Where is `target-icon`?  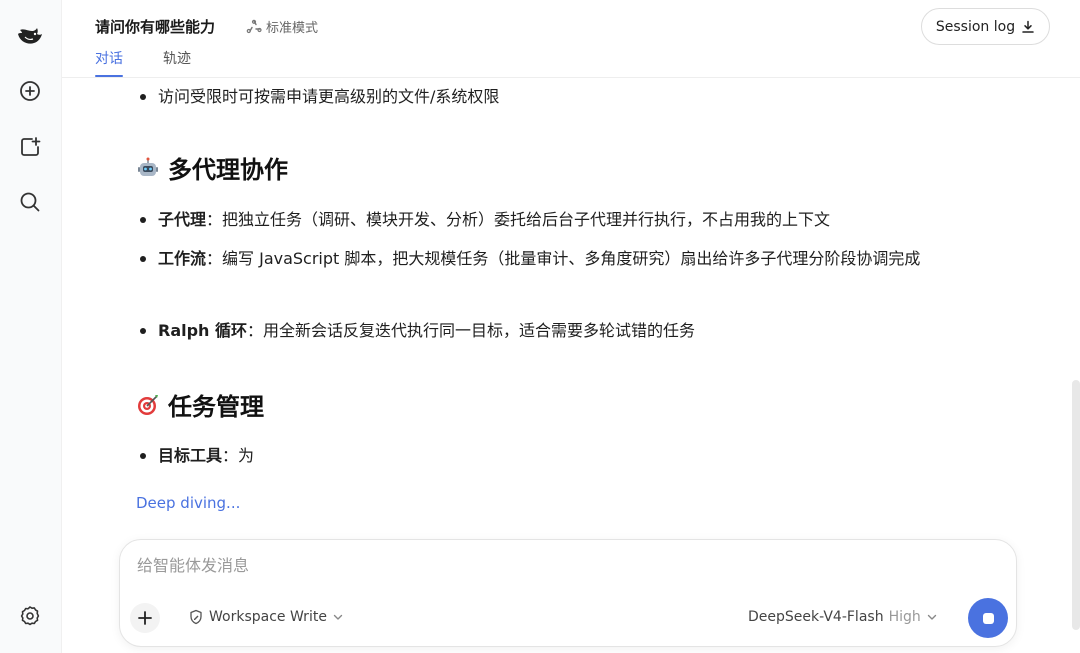 target-icon is located at coordinates (148, 405).